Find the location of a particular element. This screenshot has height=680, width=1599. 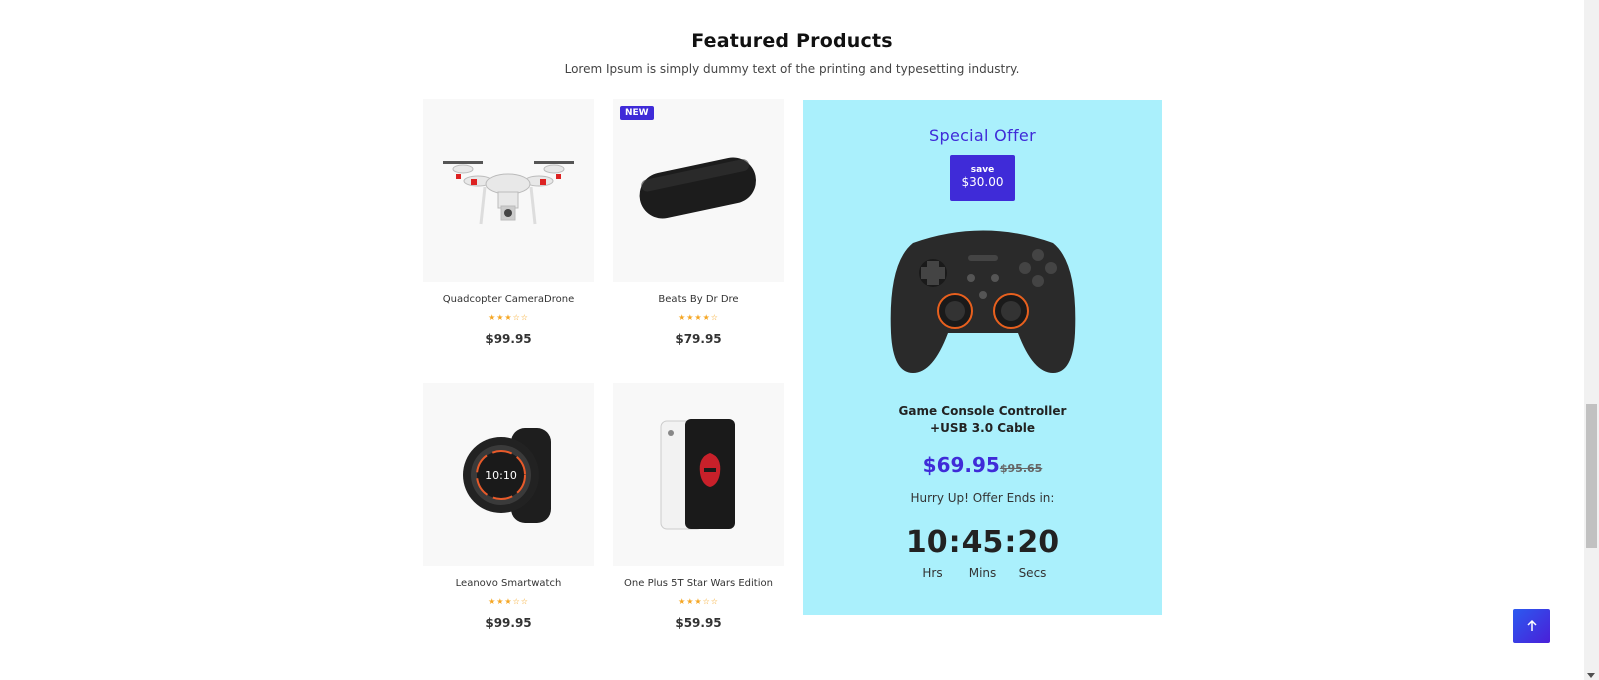

offer-price-row: $69.95$95.65 is located at coordinates (982, 465).